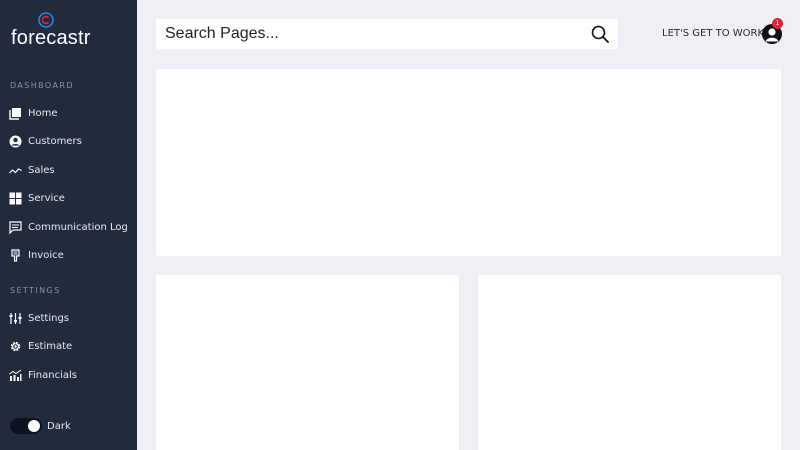 This screenshot has height=450, width=800. What do you see at coordinates (15, 198) in the screenshot?
I see `grid-icon` at bounding box center [15, 198].